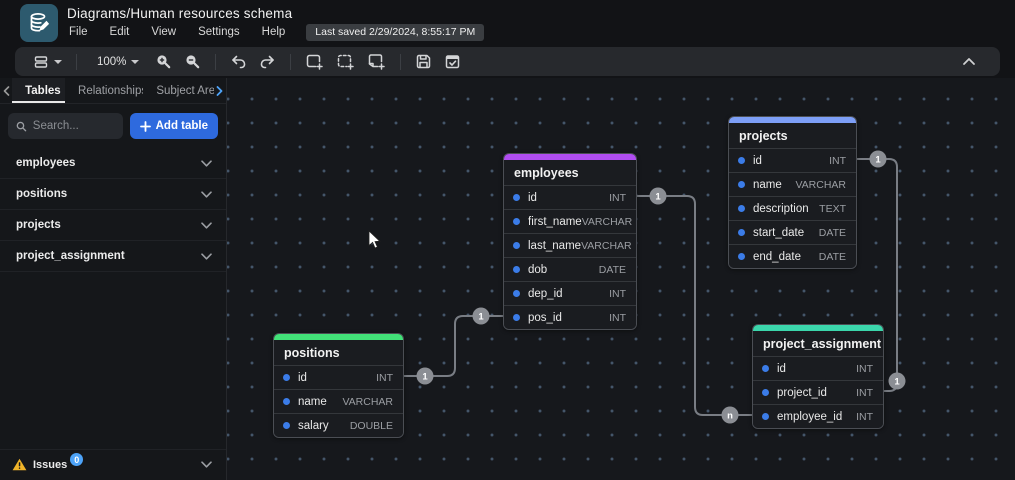 Image resolution: width=1015 pixels, height=480 pixels. I want to click on add-area-button, so click(345, 61).